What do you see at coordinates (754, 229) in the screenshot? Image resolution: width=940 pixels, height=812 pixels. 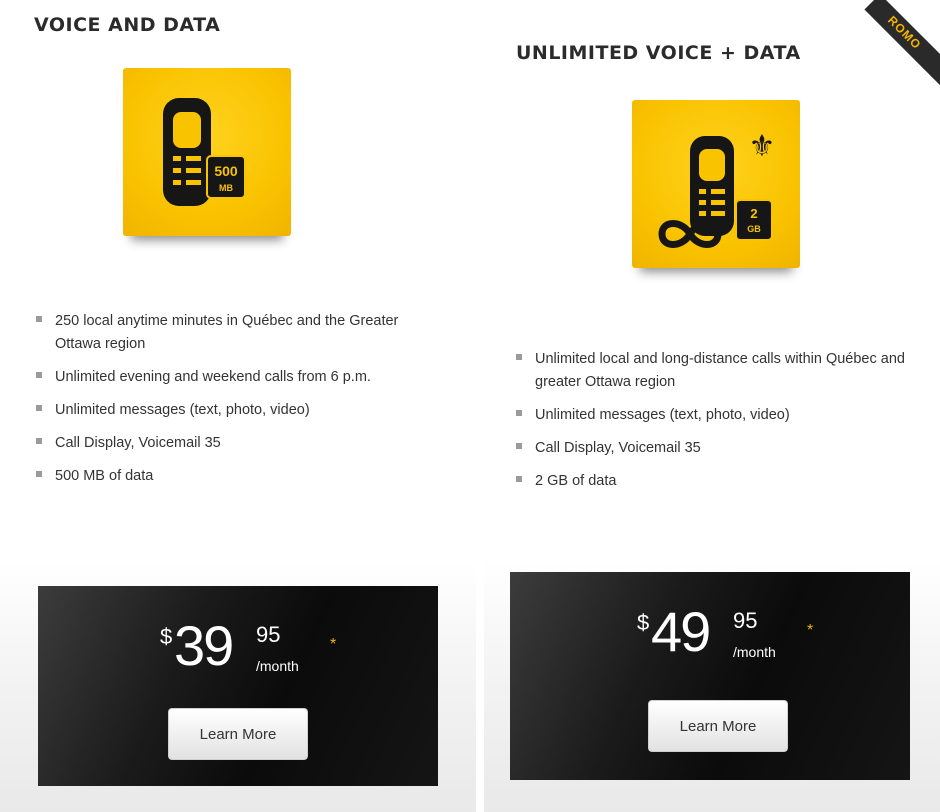 I see `icon-badge-bottom: GB` at bounding box center [754, 229].